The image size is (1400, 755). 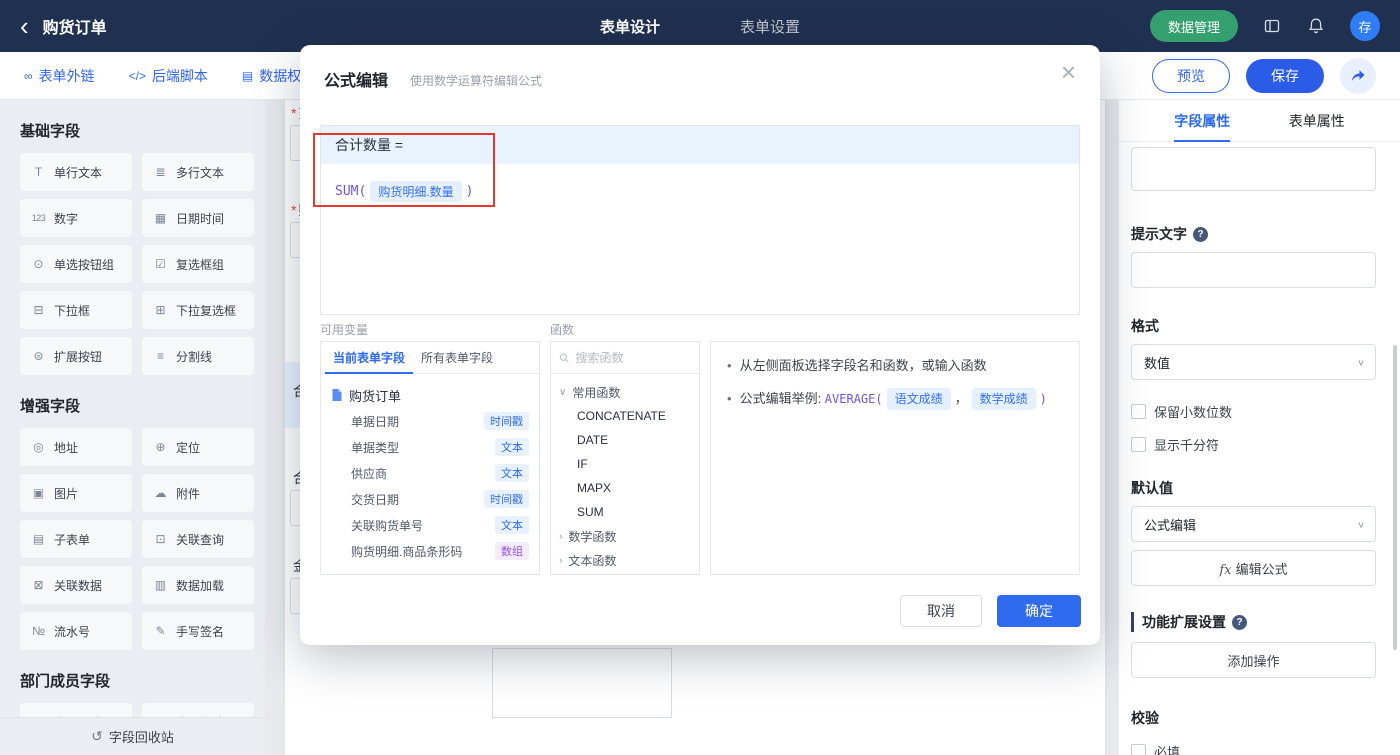 What do you see at coordinates (1145, 326) in the screenshot?
I see `format-label: 格式` at bounding box center [1145, 326].